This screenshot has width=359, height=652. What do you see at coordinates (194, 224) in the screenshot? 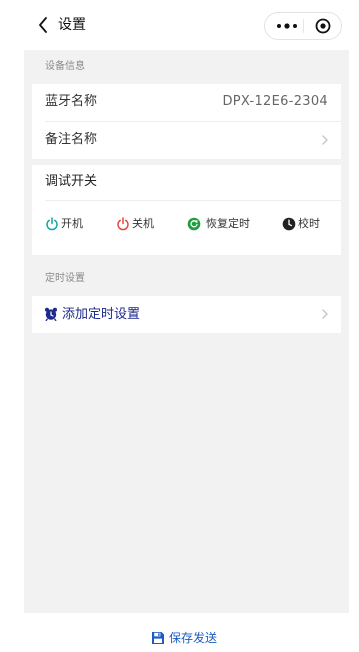
I see `restore-timer-icon` at bounding box center [194, 224].